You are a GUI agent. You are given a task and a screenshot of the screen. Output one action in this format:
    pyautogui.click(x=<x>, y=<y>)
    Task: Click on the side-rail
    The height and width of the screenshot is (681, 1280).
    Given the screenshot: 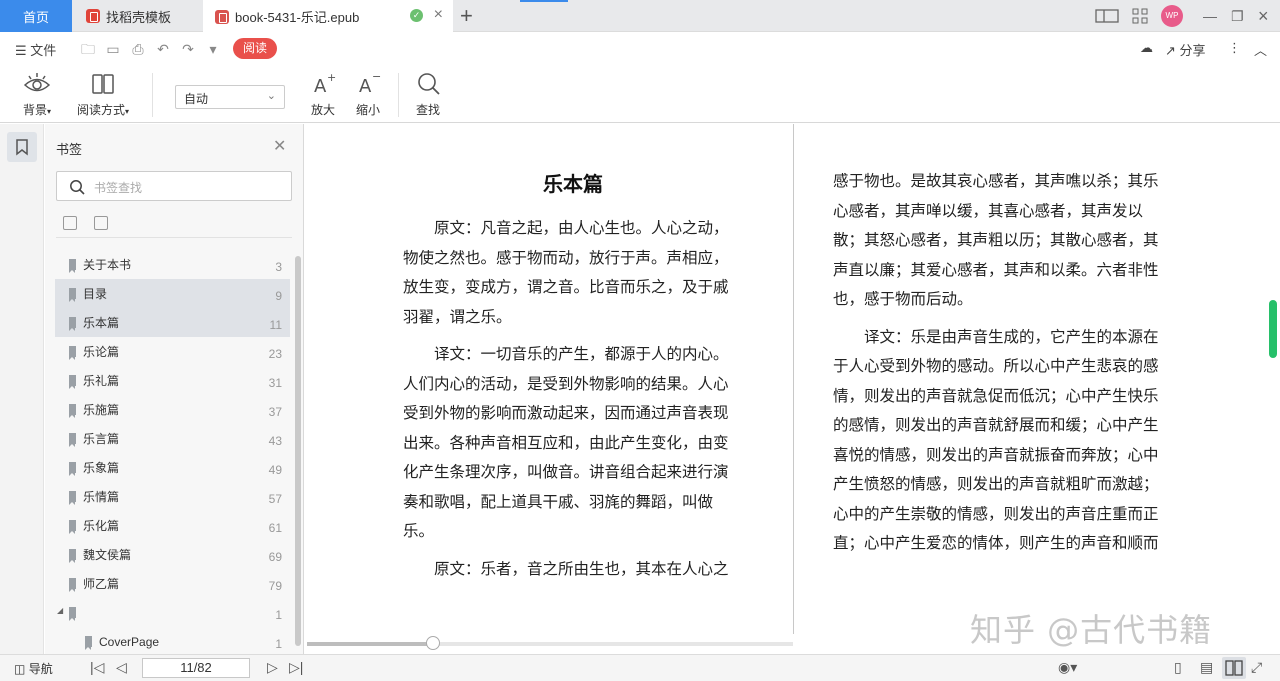 What is the action you would take?
    pyautogui.click(x=22, y=389)
    